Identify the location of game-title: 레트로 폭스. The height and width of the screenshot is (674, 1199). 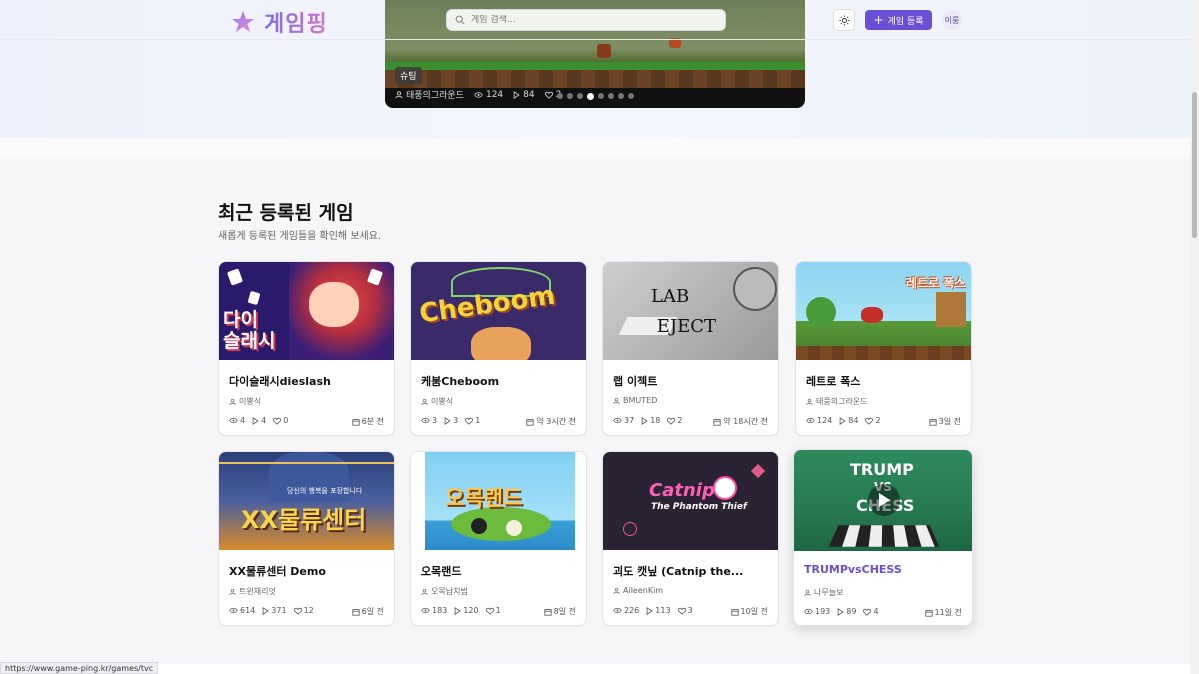
(885, 381).